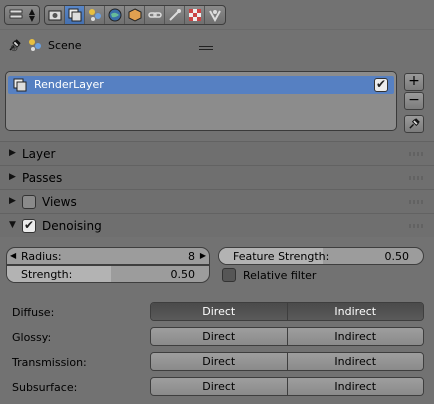 The height and width of the screenshot is (404, 434). Describe the element at coordinates (14, 48) in the screenshot. I see `plus-small-icon: ⊕` at that location.